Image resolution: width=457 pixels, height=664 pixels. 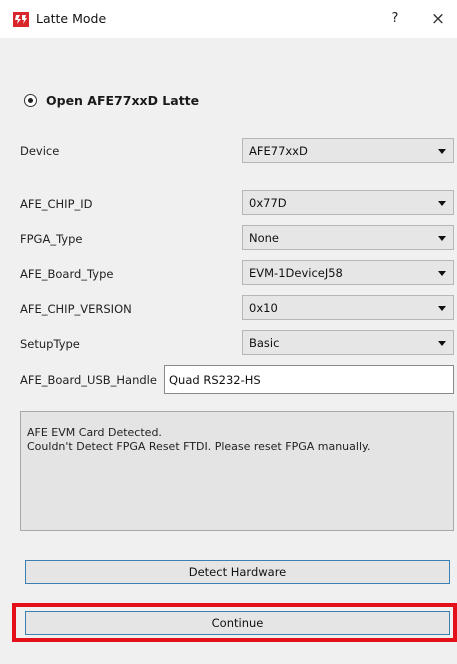 I want to click on continue-button: Continue, so click(x=237, y=623).